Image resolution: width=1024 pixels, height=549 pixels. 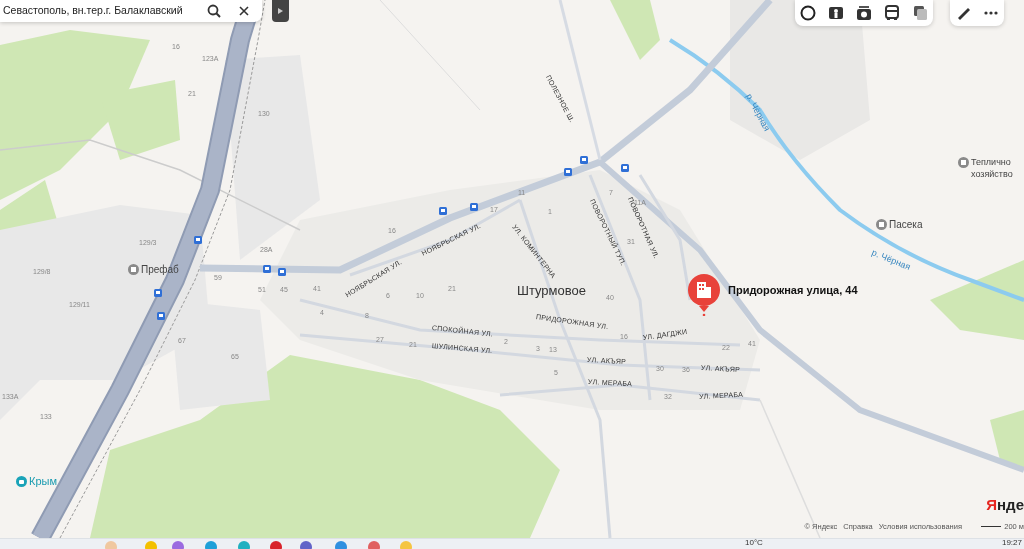 I want to click on squares-icon, so click(x=920, y=13).